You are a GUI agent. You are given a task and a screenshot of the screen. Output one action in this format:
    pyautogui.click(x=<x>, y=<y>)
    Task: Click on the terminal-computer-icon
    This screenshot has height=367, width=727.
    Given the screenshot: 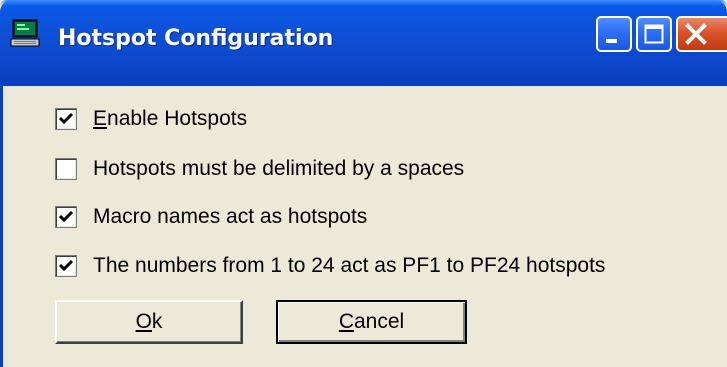 What is the action you would take?
    pyautogui.click(x=25, y=33)
    